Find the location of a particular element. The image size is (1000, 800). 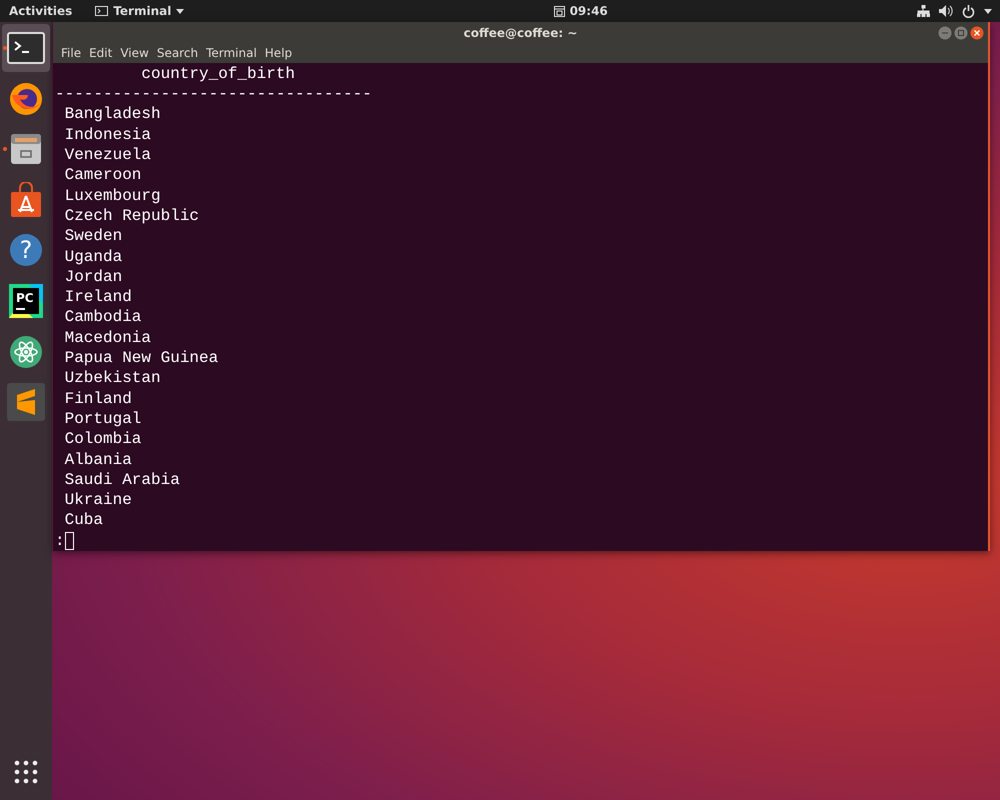

help-icon: ? is located at coordinates (26, 250).